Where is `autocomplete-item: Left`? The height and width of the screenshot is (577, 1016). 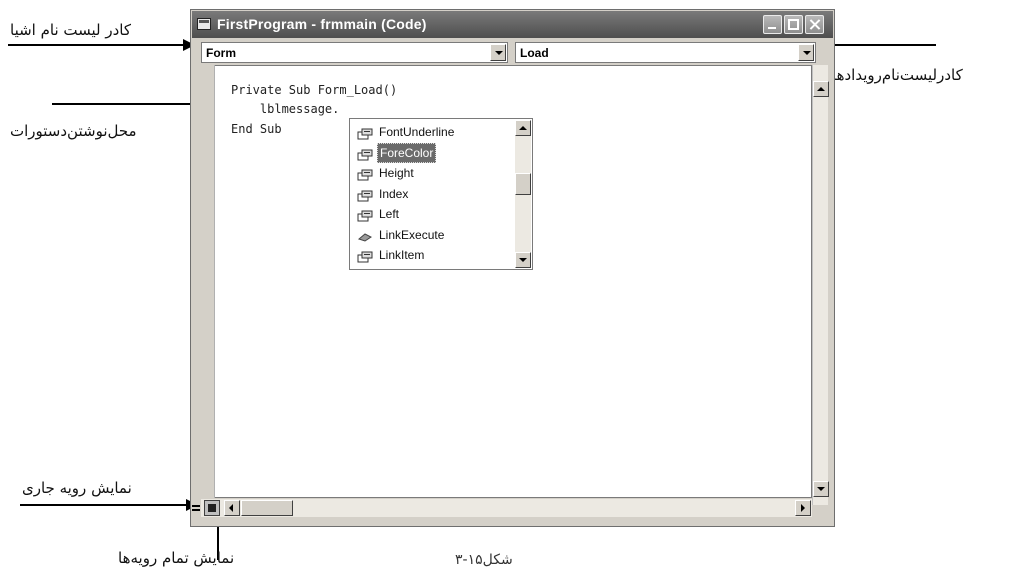
autocomplete-item: Left is located at coordinates (432, 214).